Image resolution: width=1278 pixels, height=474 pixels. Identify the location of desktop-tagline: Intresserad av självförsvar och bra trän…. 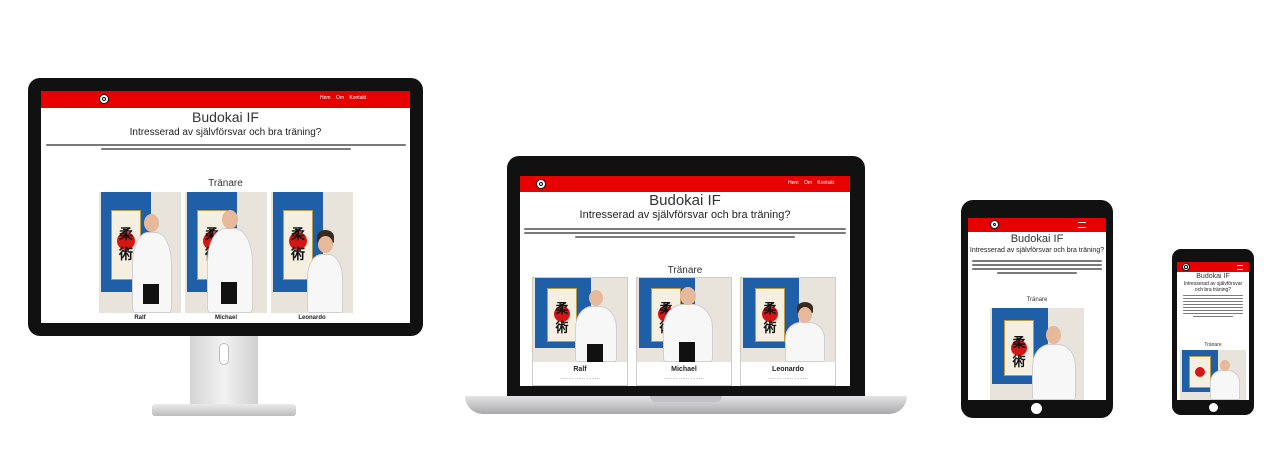
(225, 132).